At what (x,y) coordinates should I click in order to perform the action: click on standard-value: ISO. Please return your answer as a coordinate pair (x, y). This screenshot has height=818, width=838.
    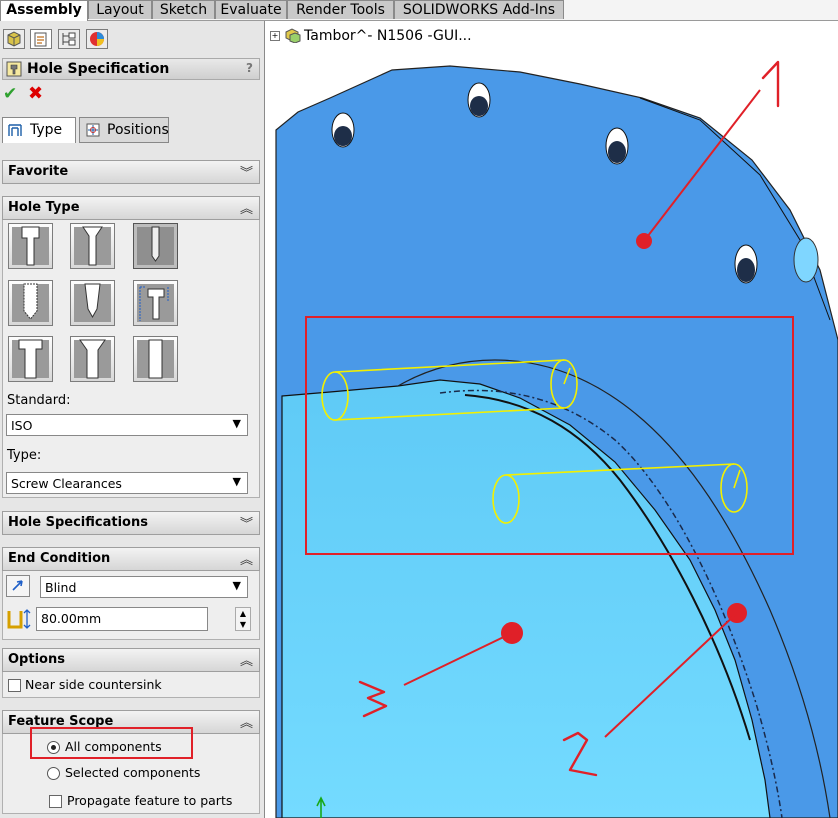
    Looking at the image, I should click on (22, 425).